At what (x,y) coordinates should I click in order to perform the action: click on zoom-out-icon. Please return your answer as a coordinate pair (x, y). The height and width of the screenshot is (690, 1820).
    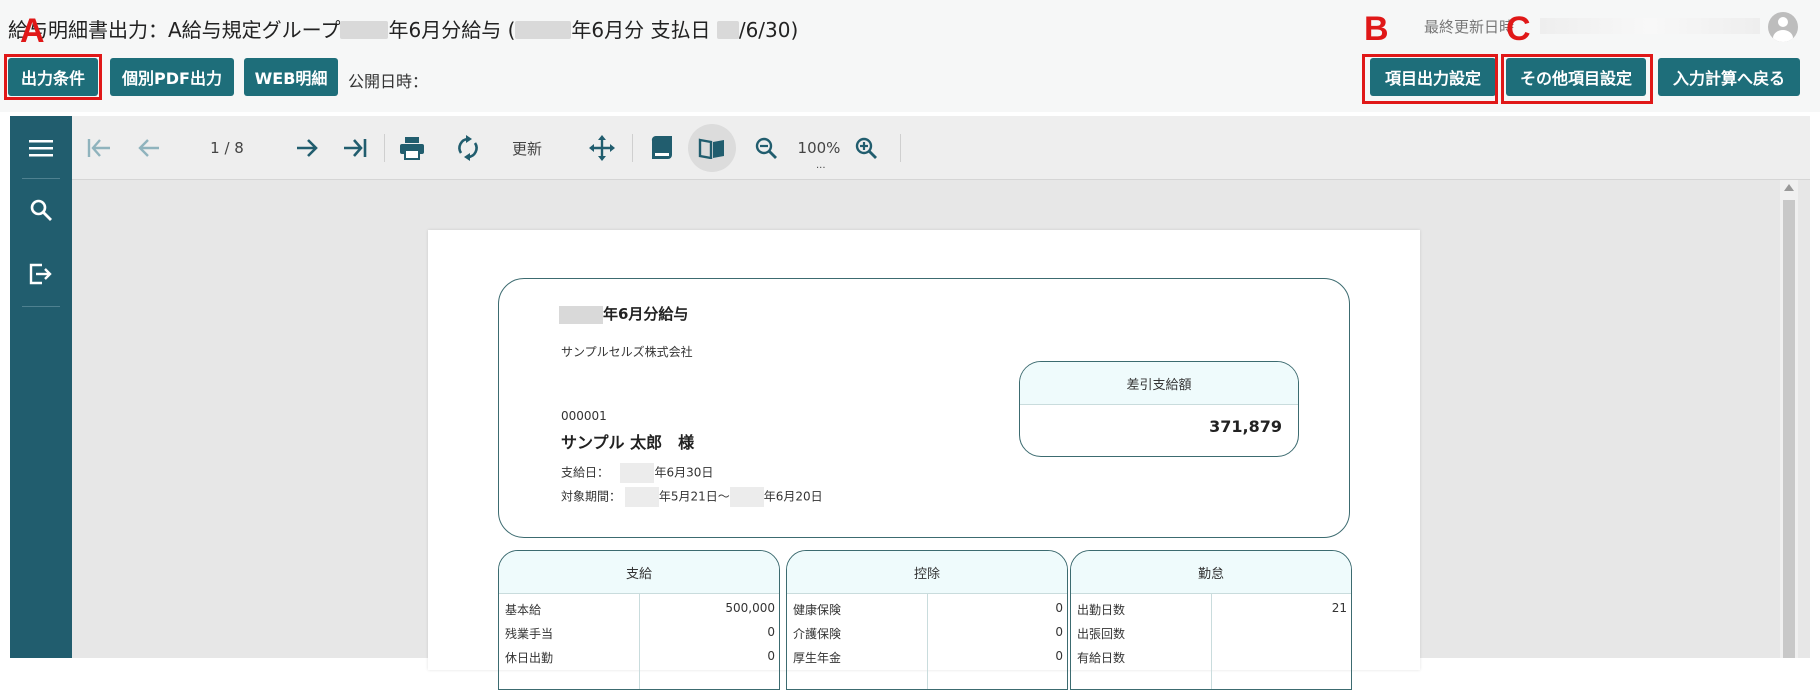
    Looking at the image, I should click on (766, 148).